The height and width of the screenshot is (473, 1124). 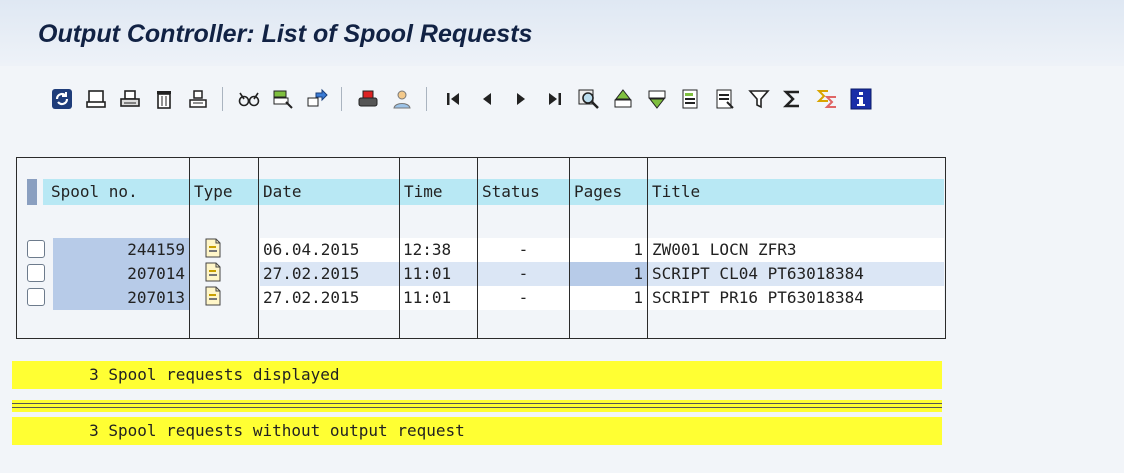 What do you see at coordinates (164, 99) in the screenshot?
I see `delete-icon` at bounding box center [164, 99].